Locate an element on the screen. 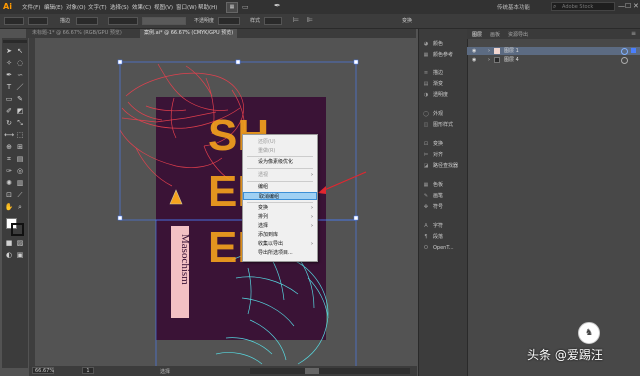 The width and height of the screenshot is (640, 376). panel-appearance: ◯ 外观 is located at coordinates (432, 114).